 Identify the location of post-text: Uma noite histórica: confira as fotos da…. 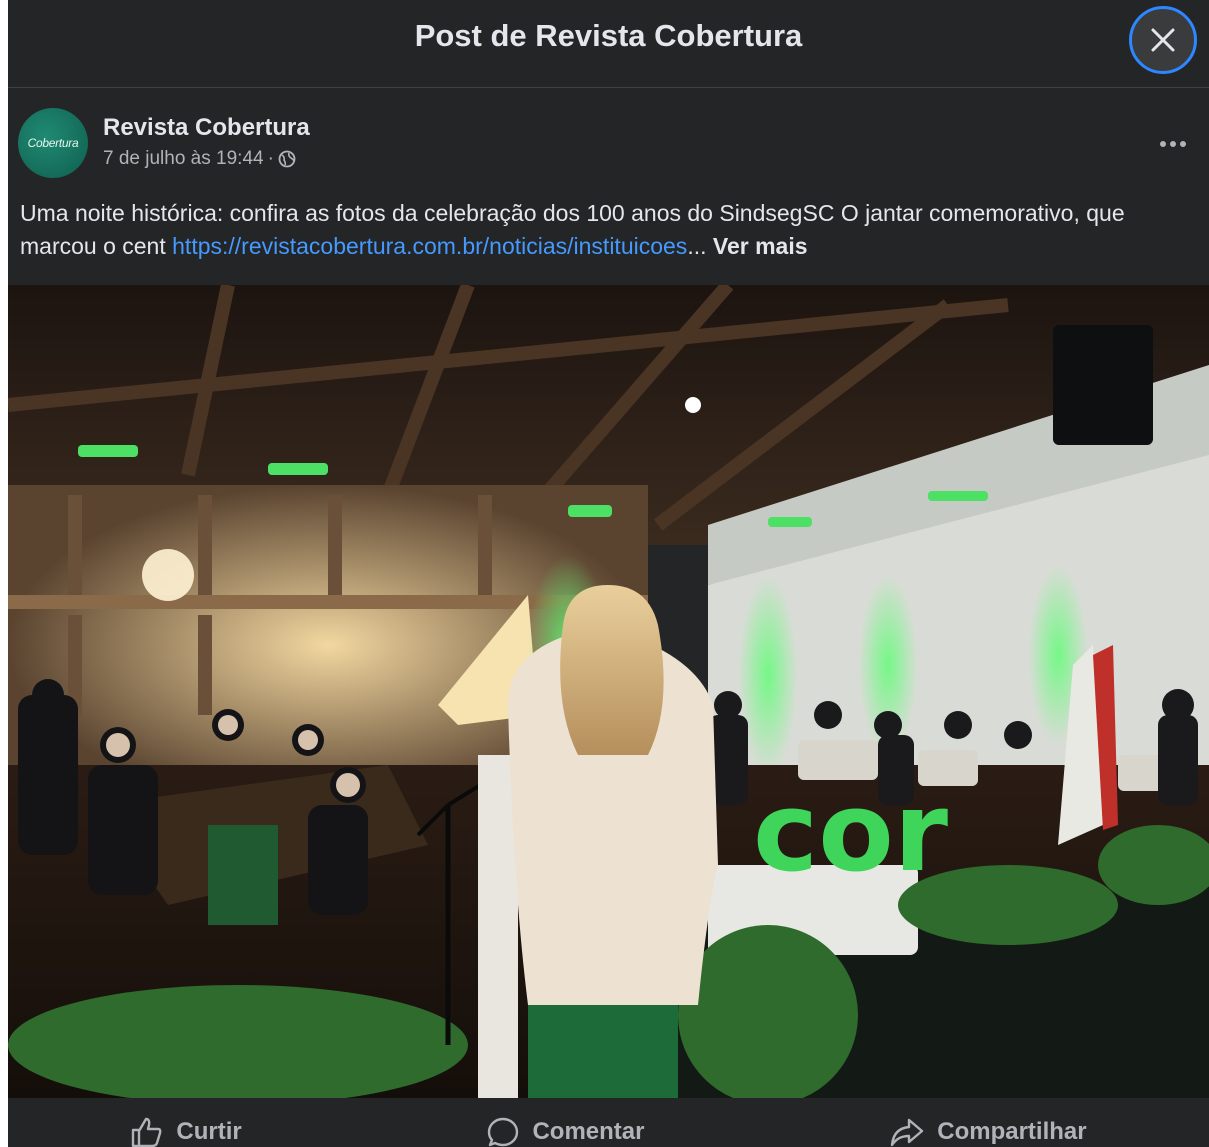
(608, 223).